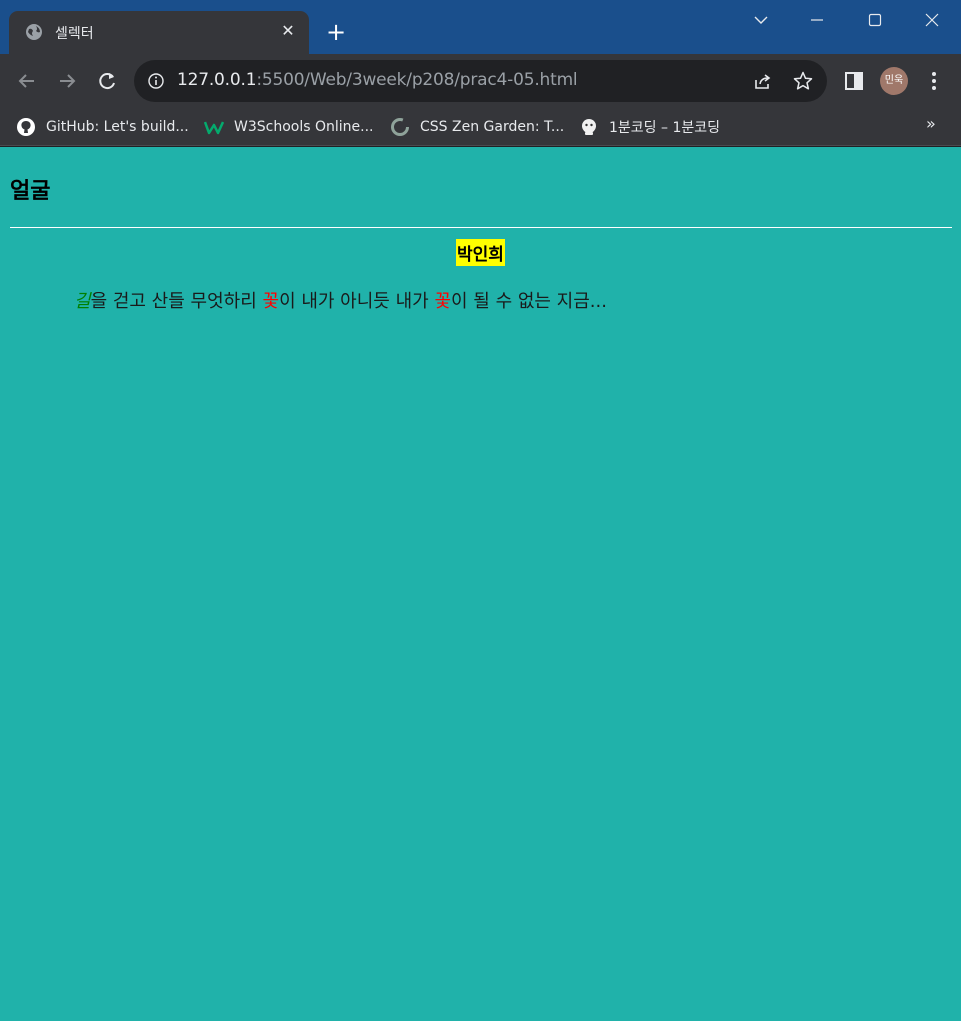 Image resolution: width=961 pixels, height=1021 pixels. I want to click on back-arrow-icon, so click(27, 81).